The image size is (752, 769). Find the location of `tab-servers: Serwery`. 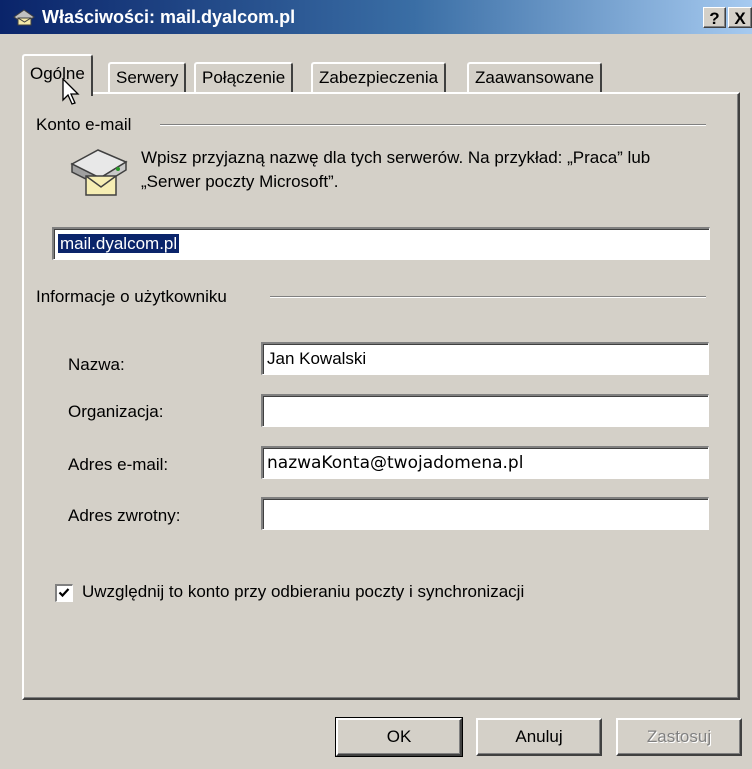

tab-servers: Serwery is located at coordinates (147, 78).